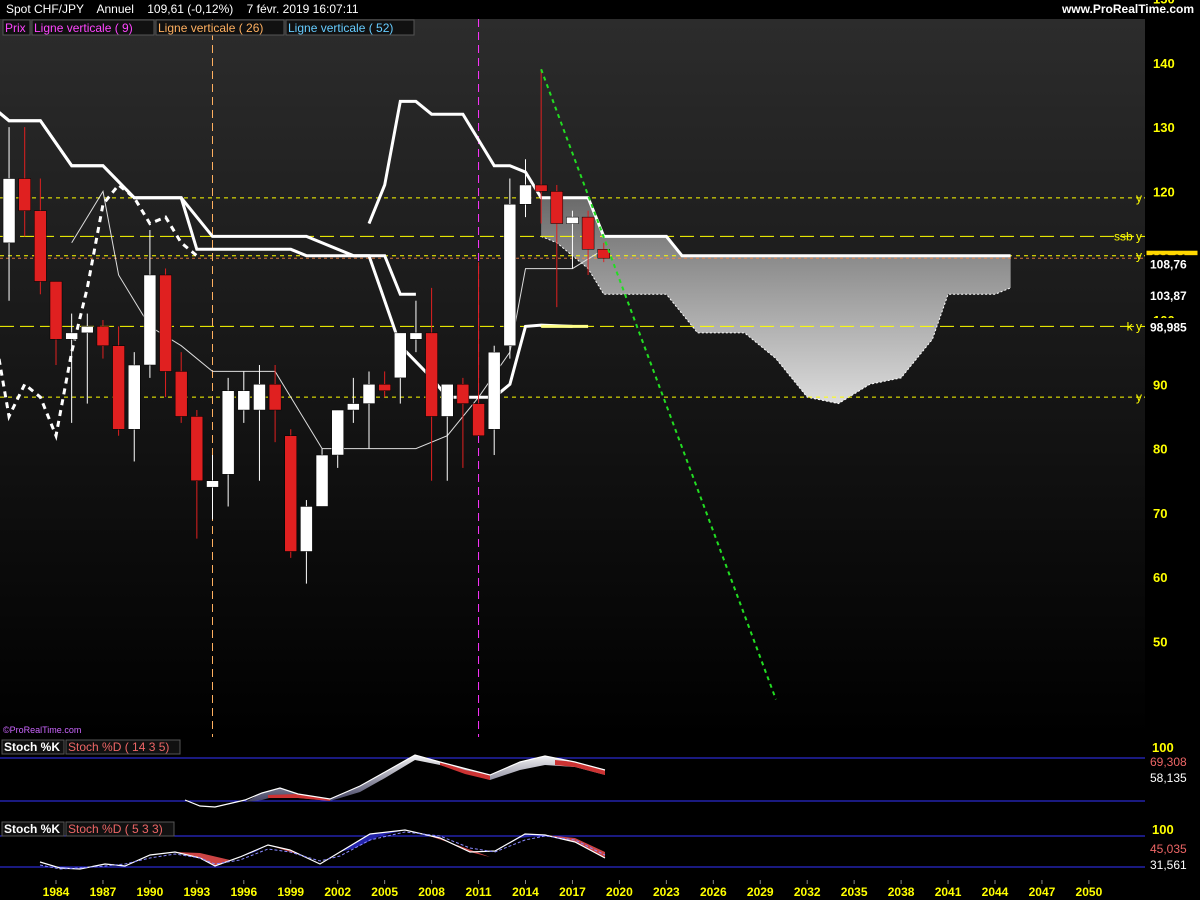  Describe the element at coordinates (103, 892) in the screenshot. I see `x-tick-1987: 1987` at that location.